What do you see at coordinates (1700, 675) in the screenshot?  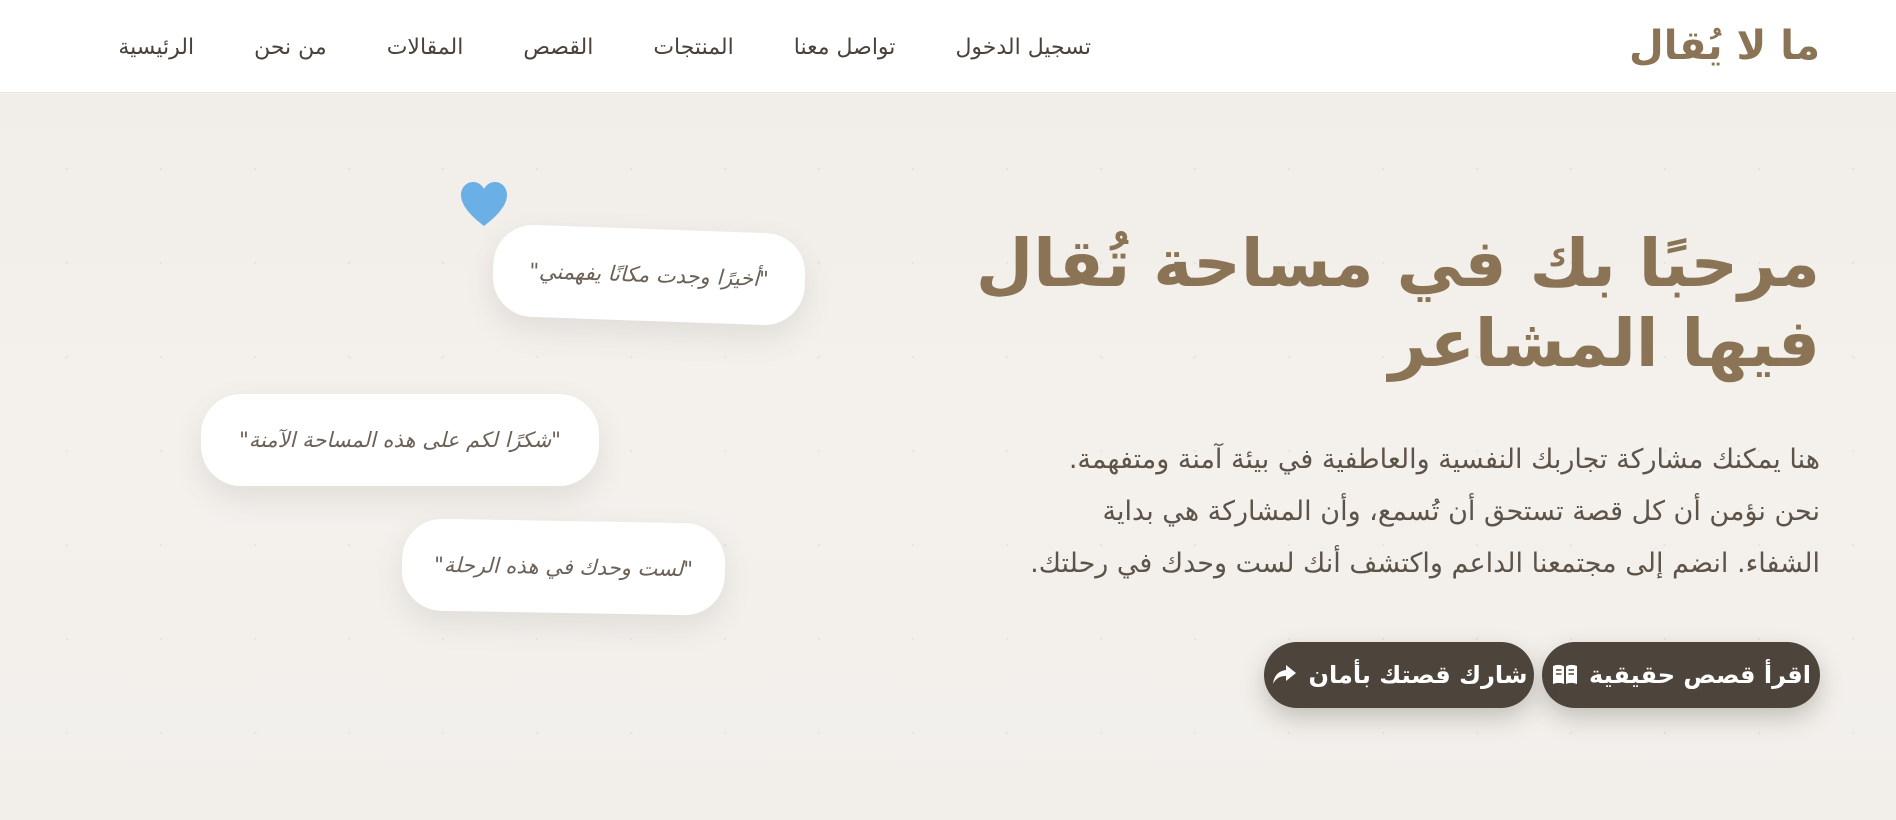 I see `read-stories-label: اقرأ قصص حقيقية` at bounding box center [1700, 675].